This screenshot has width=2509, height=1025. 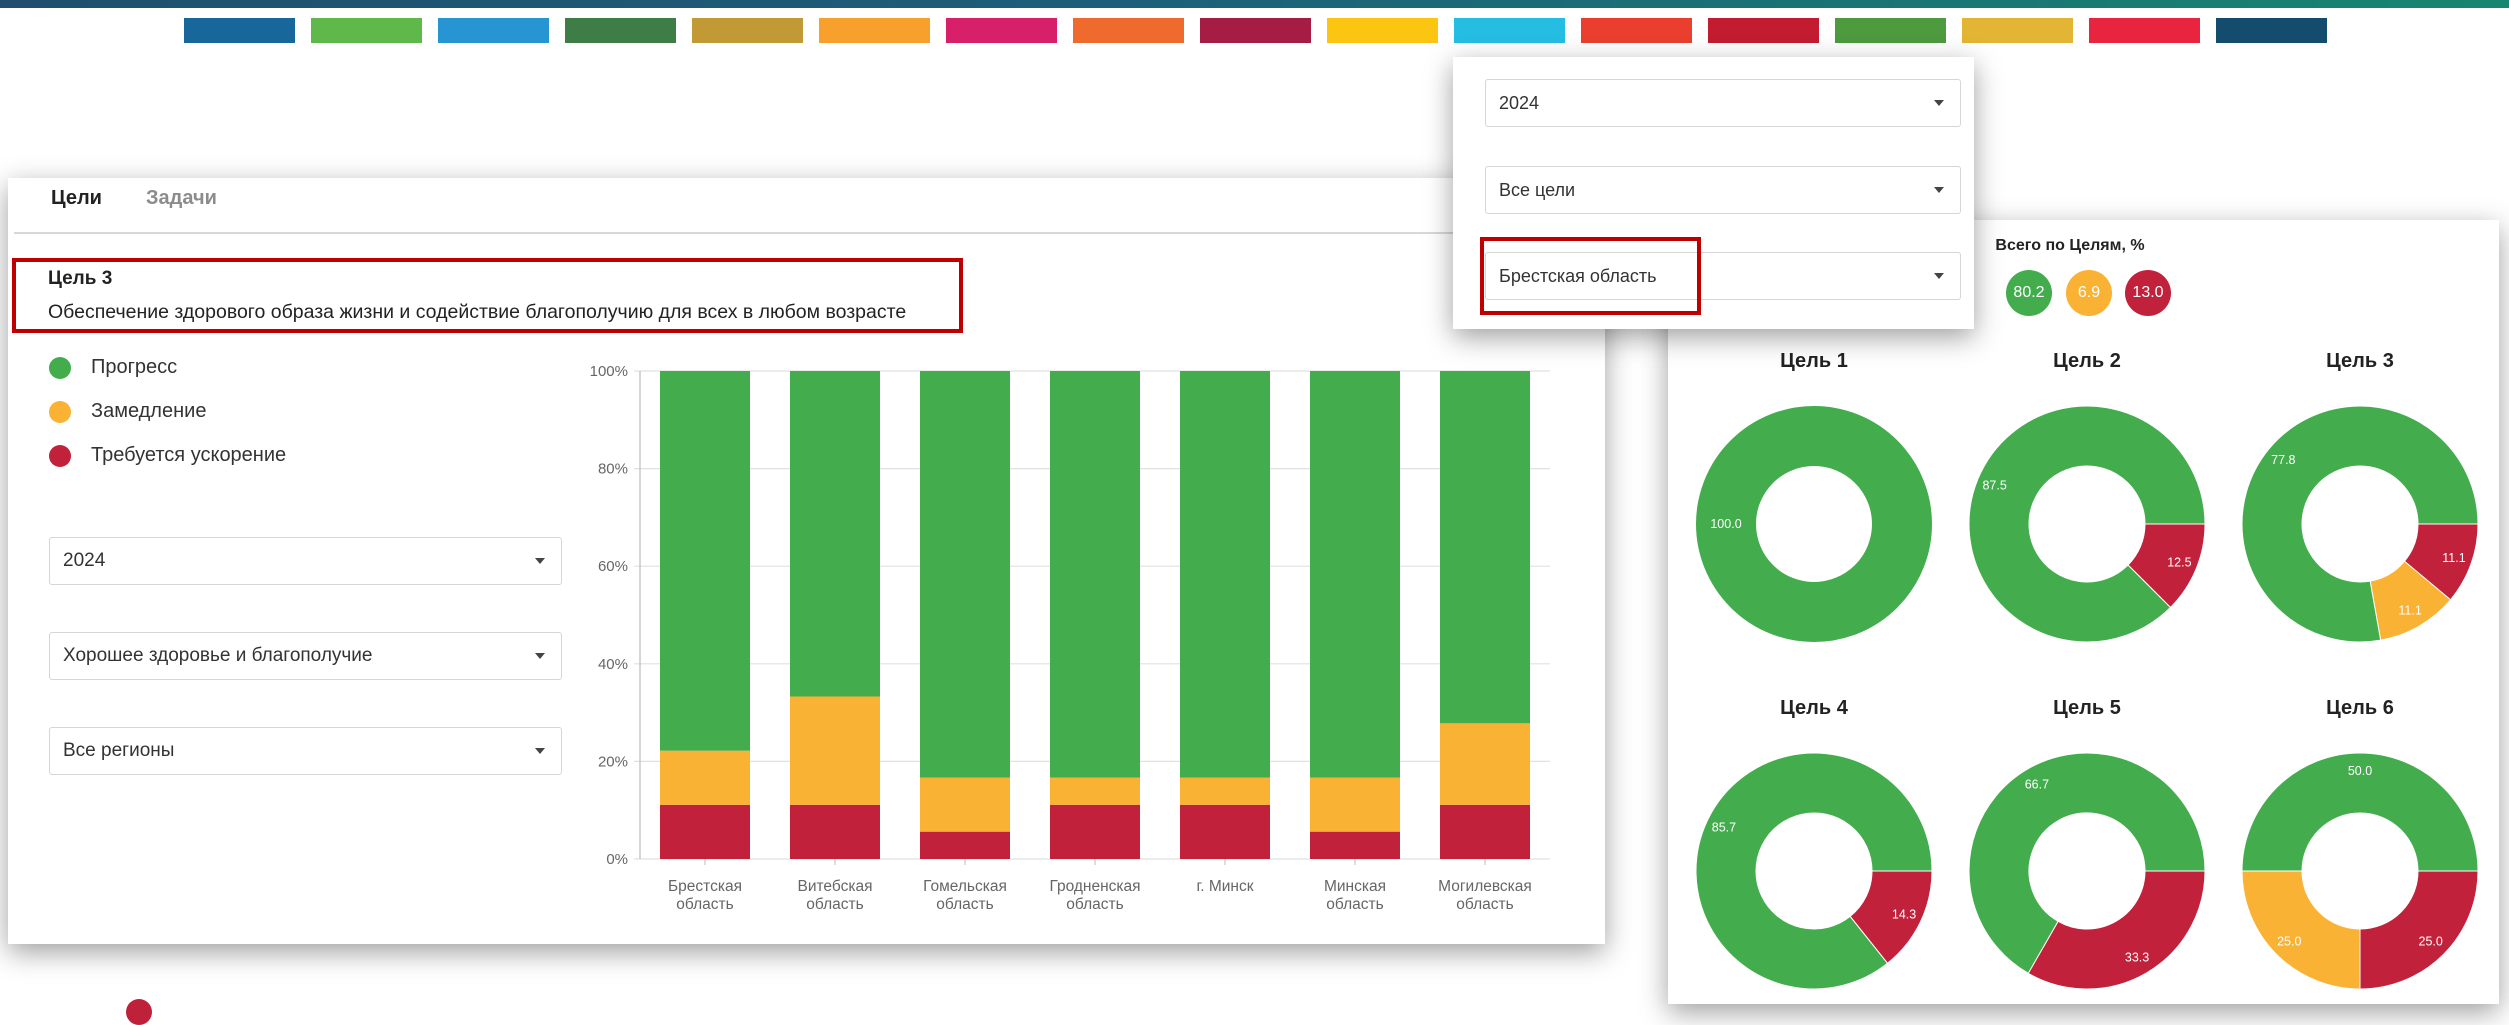 What do you see at coordinates (1224, 886) in the screenshot?
I see `x-tick-label: г. Минск` at bounding box center [1224, 886].